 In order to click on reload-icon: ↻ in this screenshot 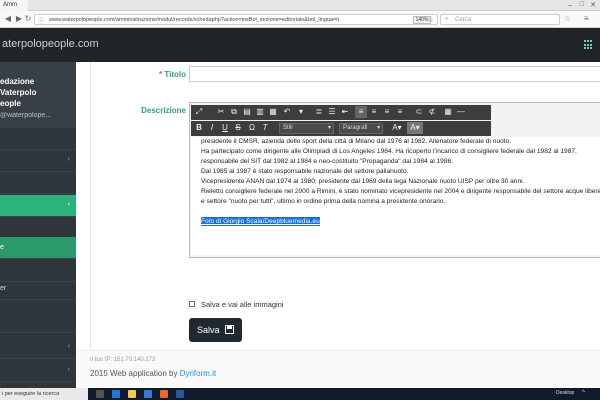, I will do `click(28, 19)`.